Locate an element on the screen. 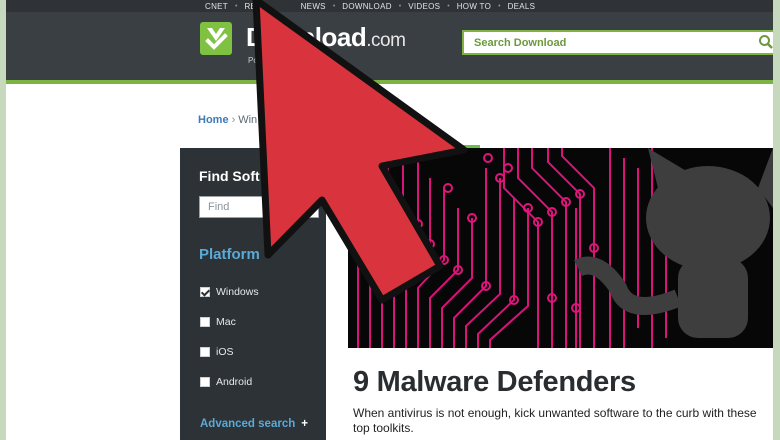  breadcrumb-current: Win is located at coordinates (247, 120).